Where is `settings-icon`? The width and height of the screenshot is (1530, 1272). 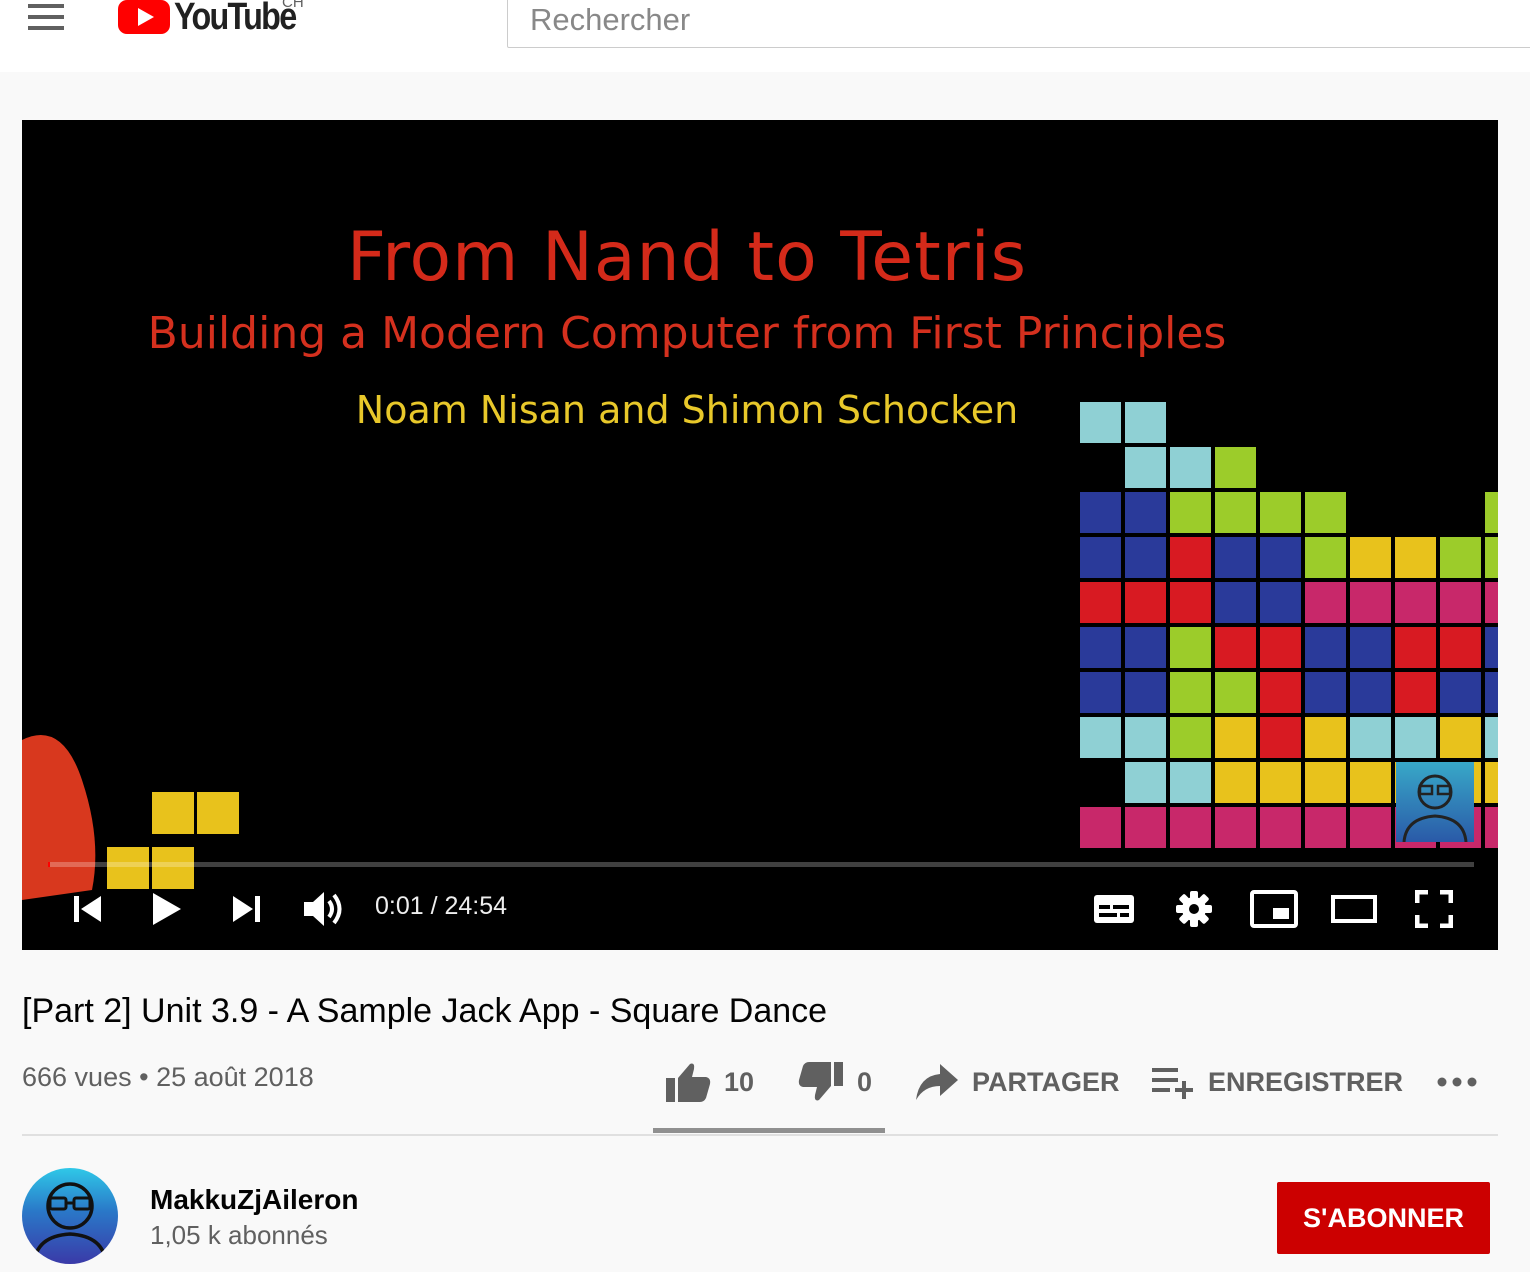
settings-icon is located at coordinates (1194, 909).